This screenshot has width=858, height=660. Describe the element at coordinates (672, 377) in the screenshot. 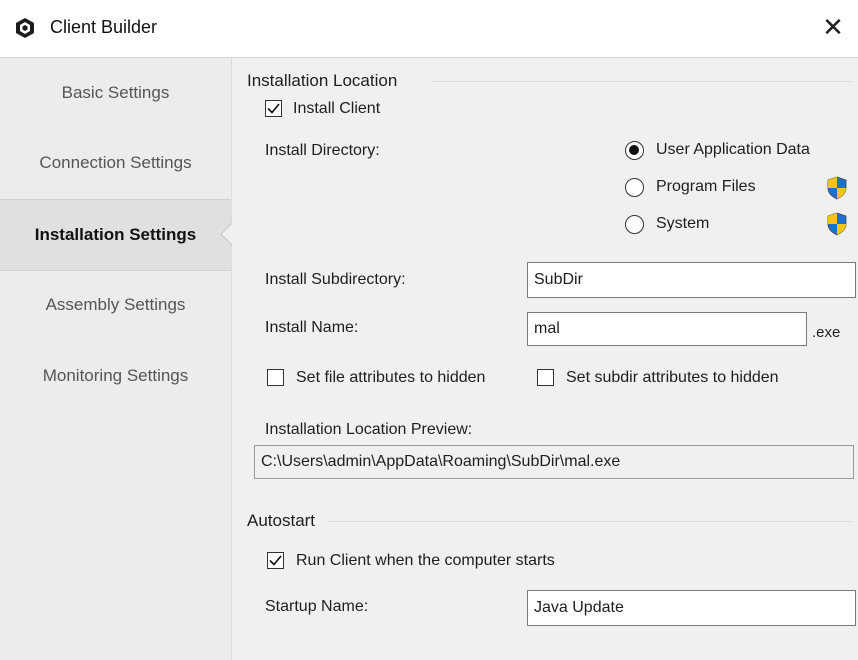

I see `hide-subdir-attributes-label: Set subdir attributes to hidden` at that location.